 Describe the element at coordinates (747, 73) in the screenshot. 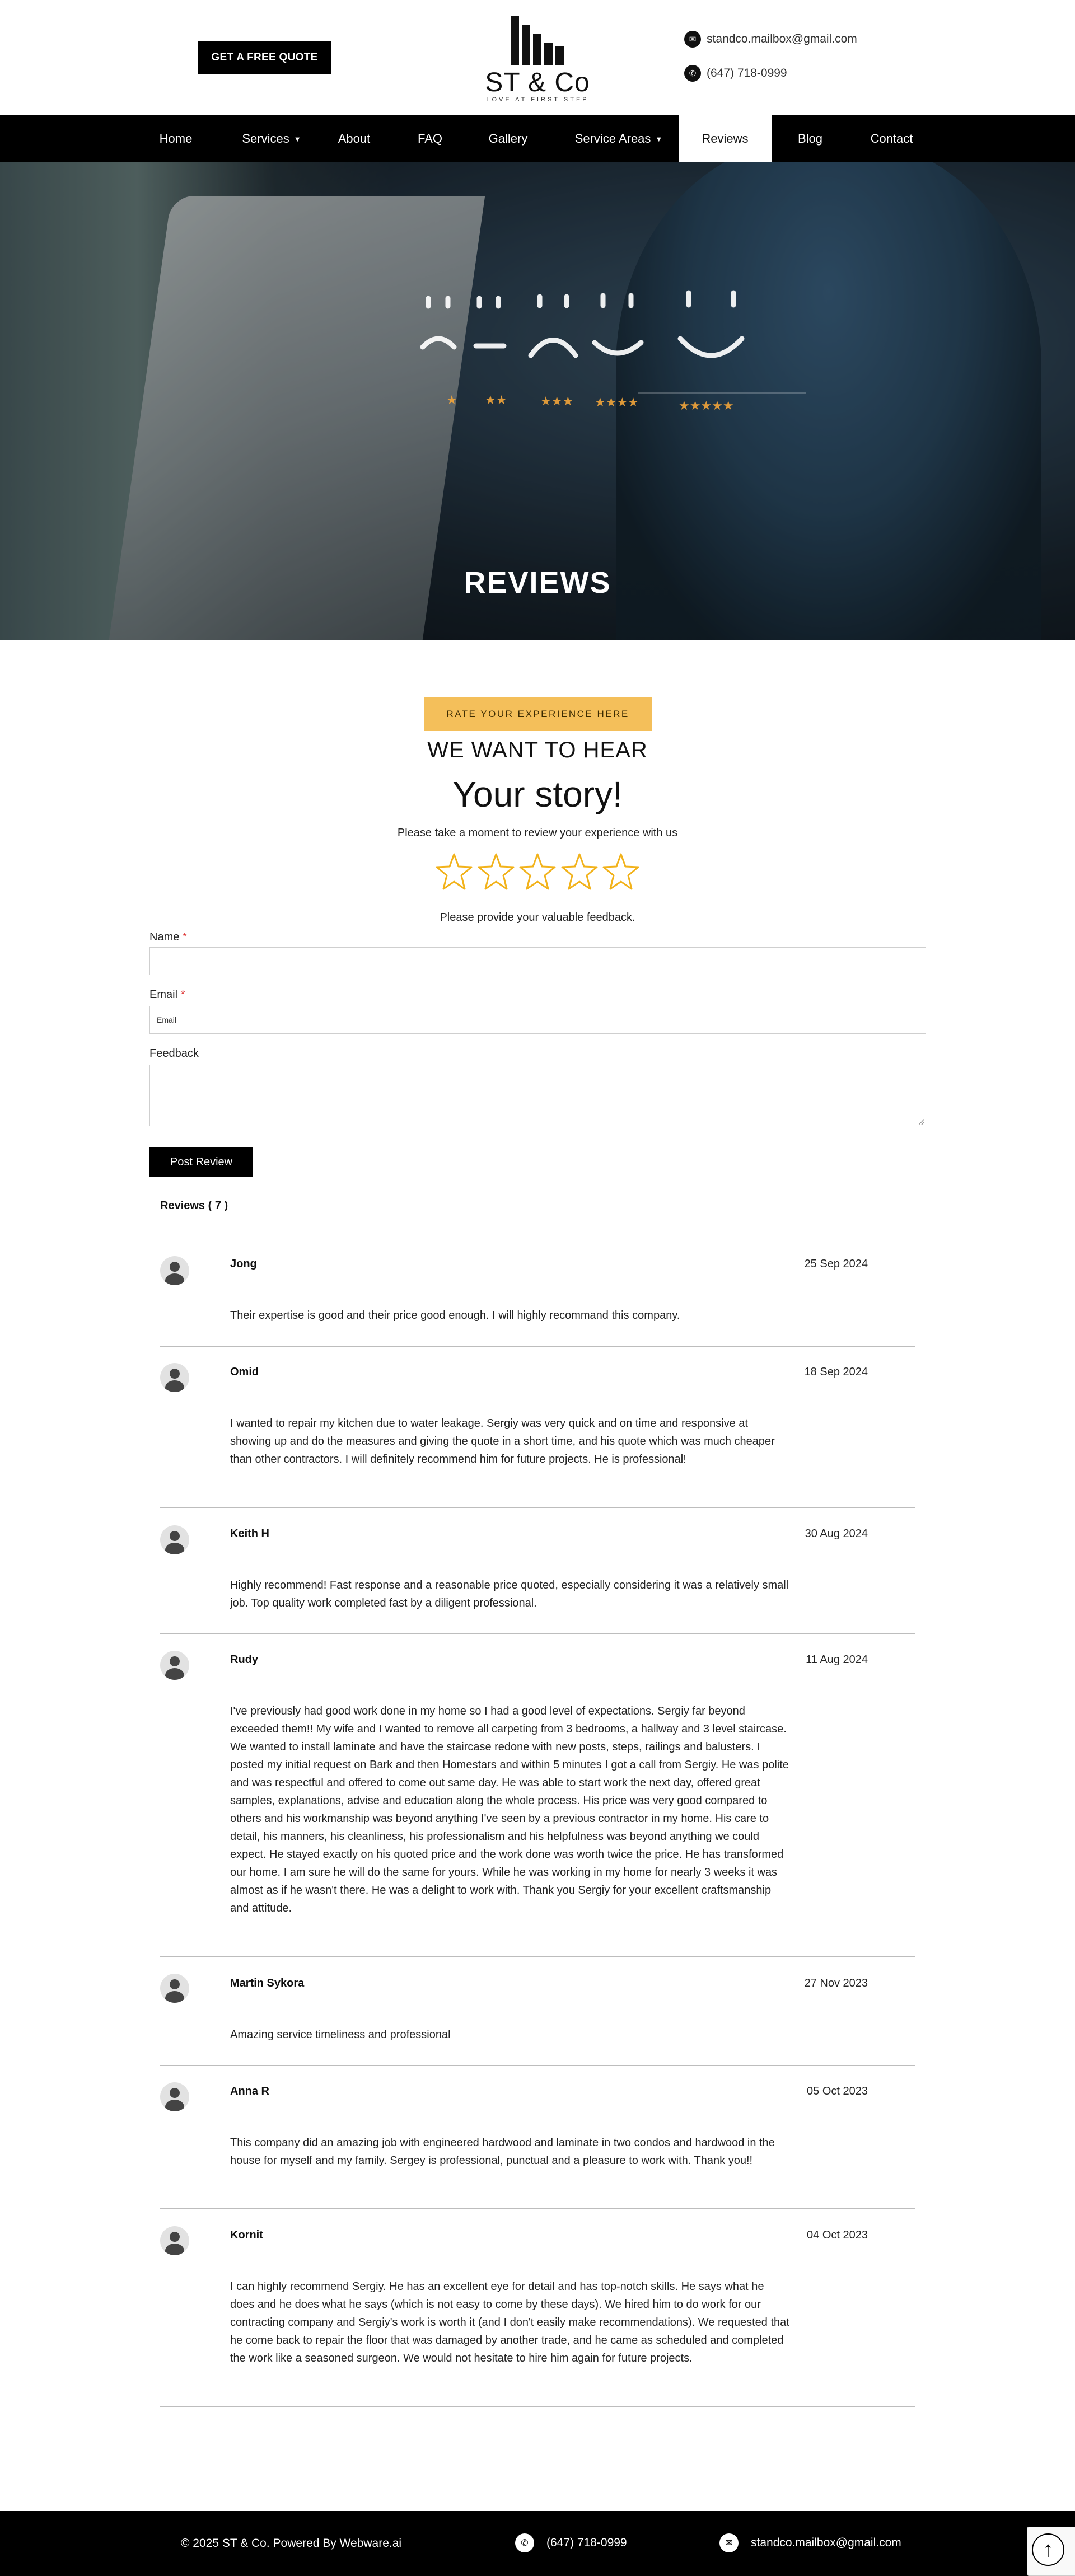

I see `header-phone-text: (647) 718-0999` at that location.